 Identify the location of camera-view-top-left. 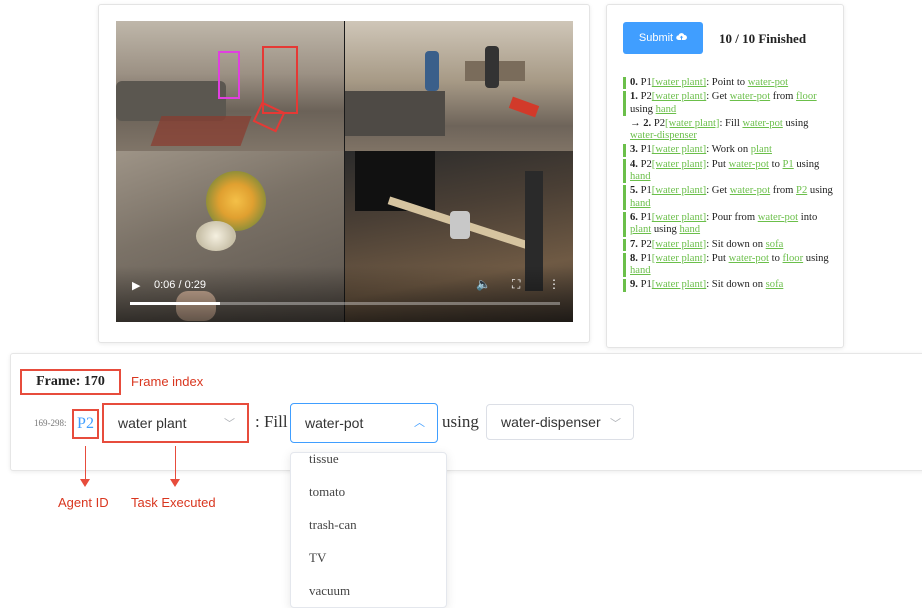
(230, 96).